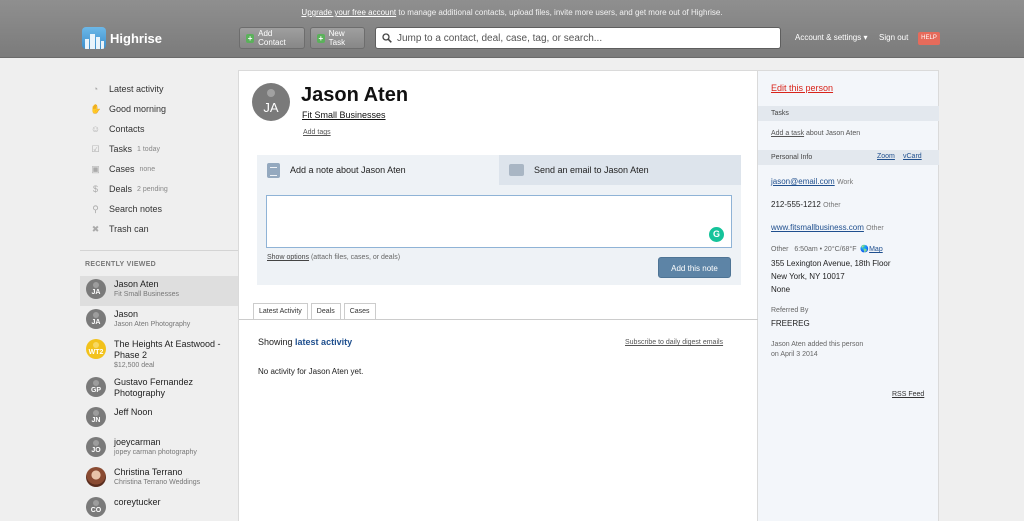  I want to click on avatar: JN, so click(96, 417).